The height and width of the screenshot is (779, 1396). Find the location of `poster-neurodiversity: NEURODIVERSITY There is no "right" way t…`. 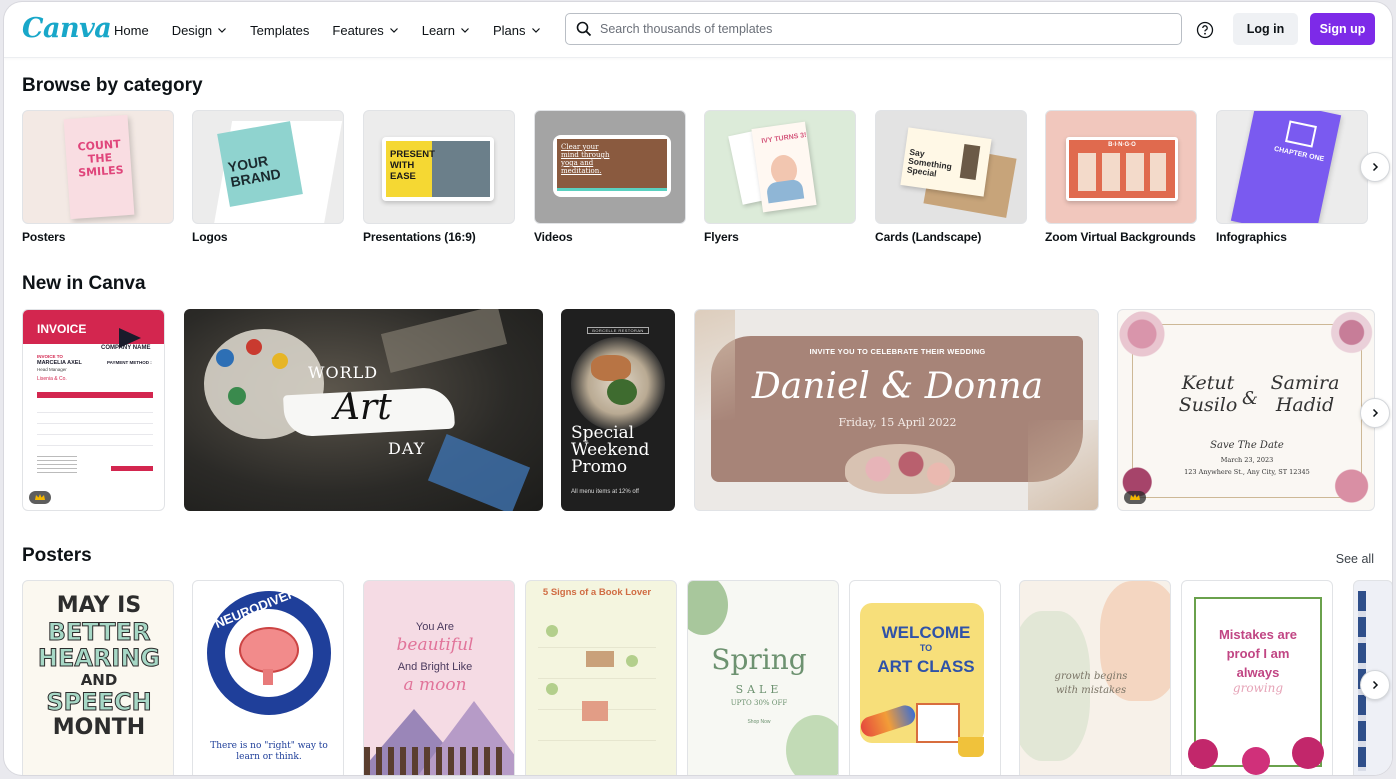

poster-neurodiversity: NEURODIVERSITY There is no "right" way t… is located at coordinates (268, 677).